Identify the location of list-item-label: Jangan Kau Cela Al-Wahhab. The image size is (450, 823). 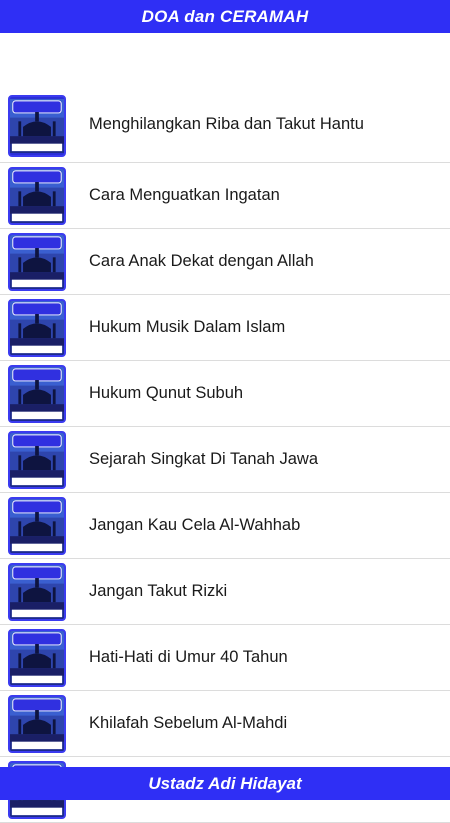
(195, 525).